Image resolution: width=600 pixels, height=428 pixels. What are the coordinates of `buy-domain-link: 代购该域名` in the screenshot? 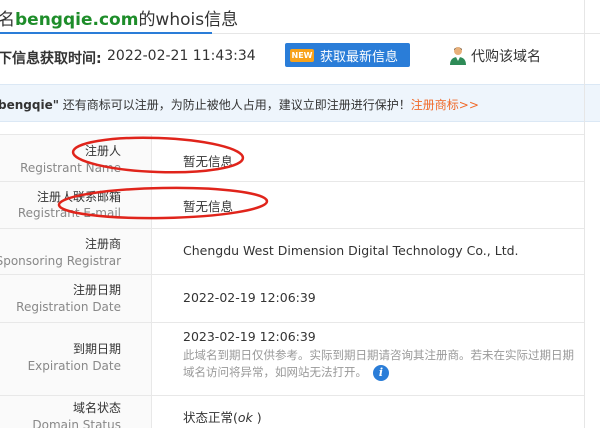 It's located at (495, 56).